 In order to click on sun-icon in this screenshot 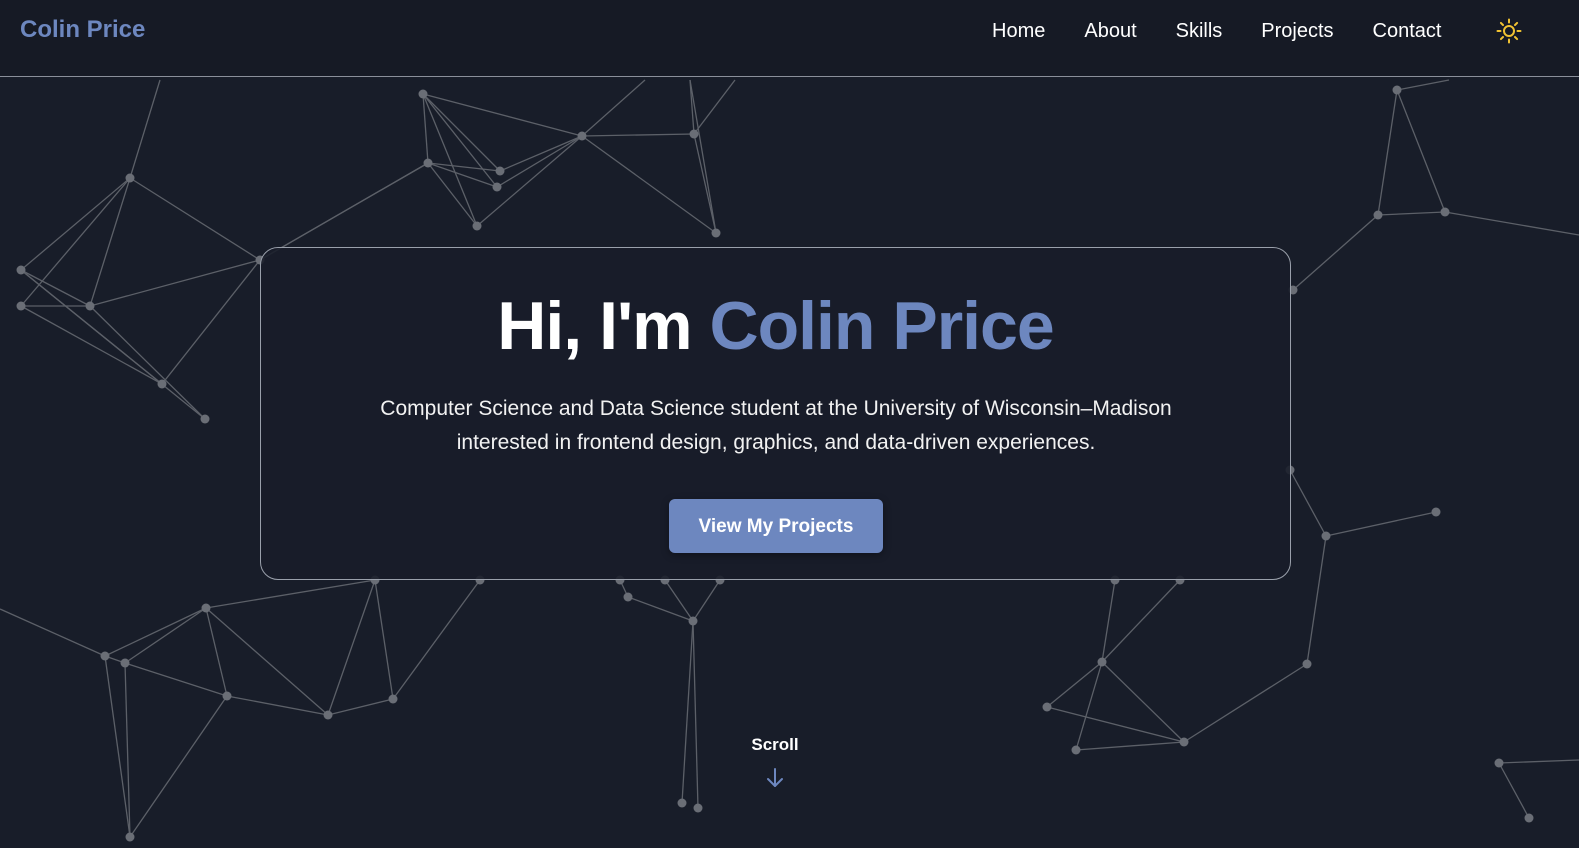, I will do `click(1509, 31)`.